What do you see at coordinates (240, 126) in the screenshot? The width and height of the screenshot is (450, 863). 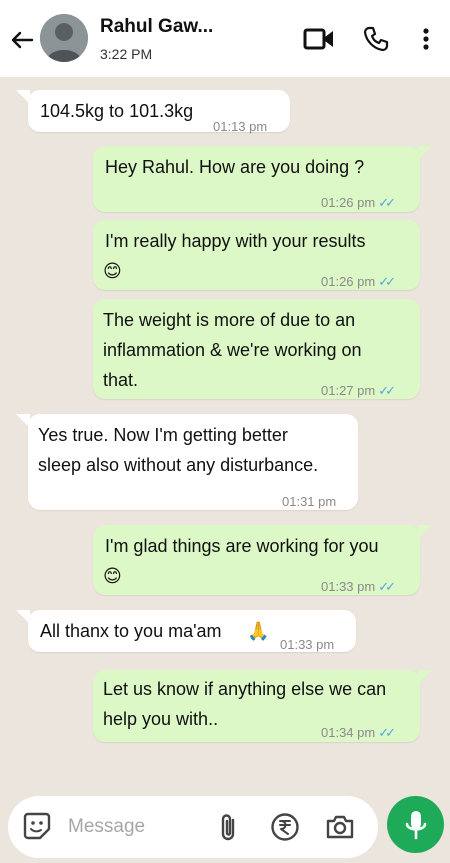 I see `message-time: 01:13 pm` at bounding box center [240, 126].